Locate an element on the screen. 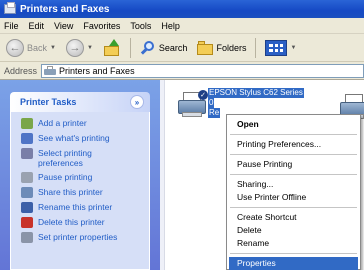 Image resolution: width=364 pixels, height=270 pixels. task-add-printer: Add a printer is located at coordinates (85, 123).